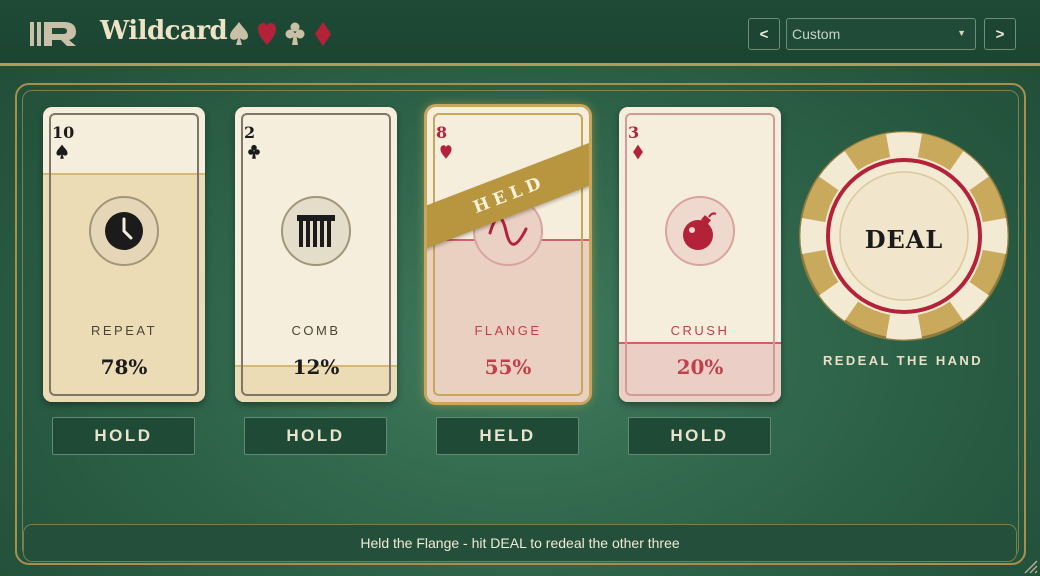 This screenshot has width=1040, height=576. Describe the element at coordinates (1029, 565) in the screenshot. I see `resize-grip-icon` at that location.